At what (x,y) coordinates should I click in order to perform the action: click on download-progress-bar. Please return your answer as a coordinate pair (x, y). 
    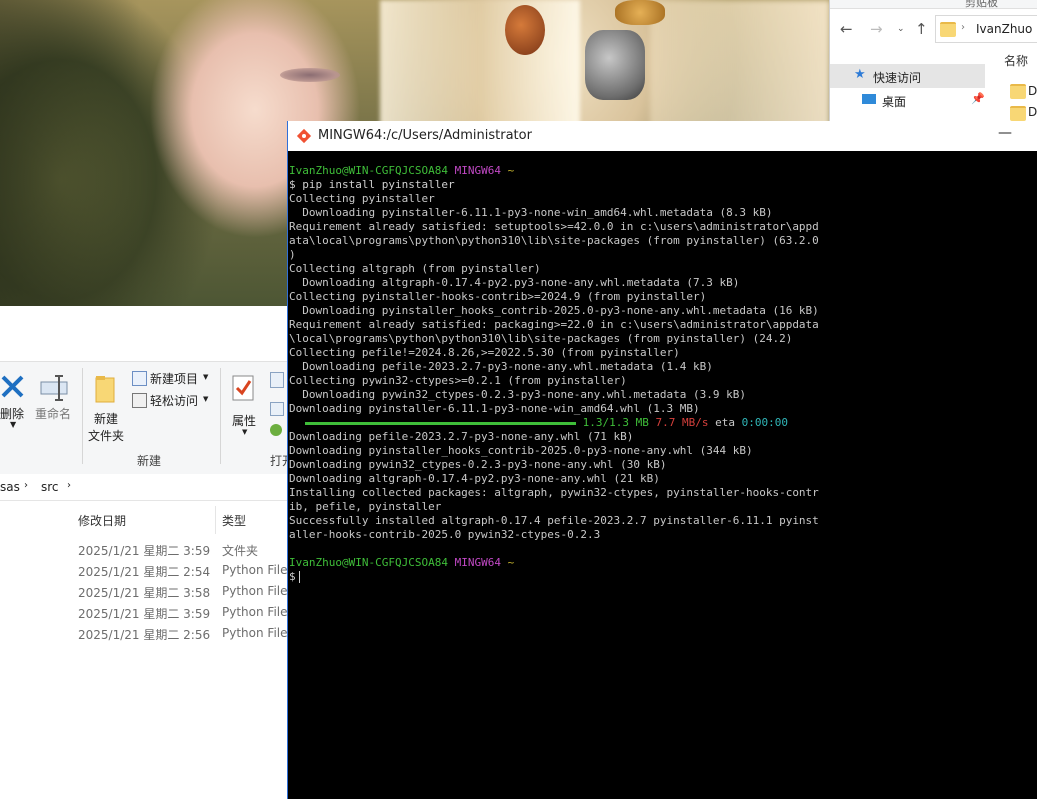
    Looking at the image, I should click on (440, 423).